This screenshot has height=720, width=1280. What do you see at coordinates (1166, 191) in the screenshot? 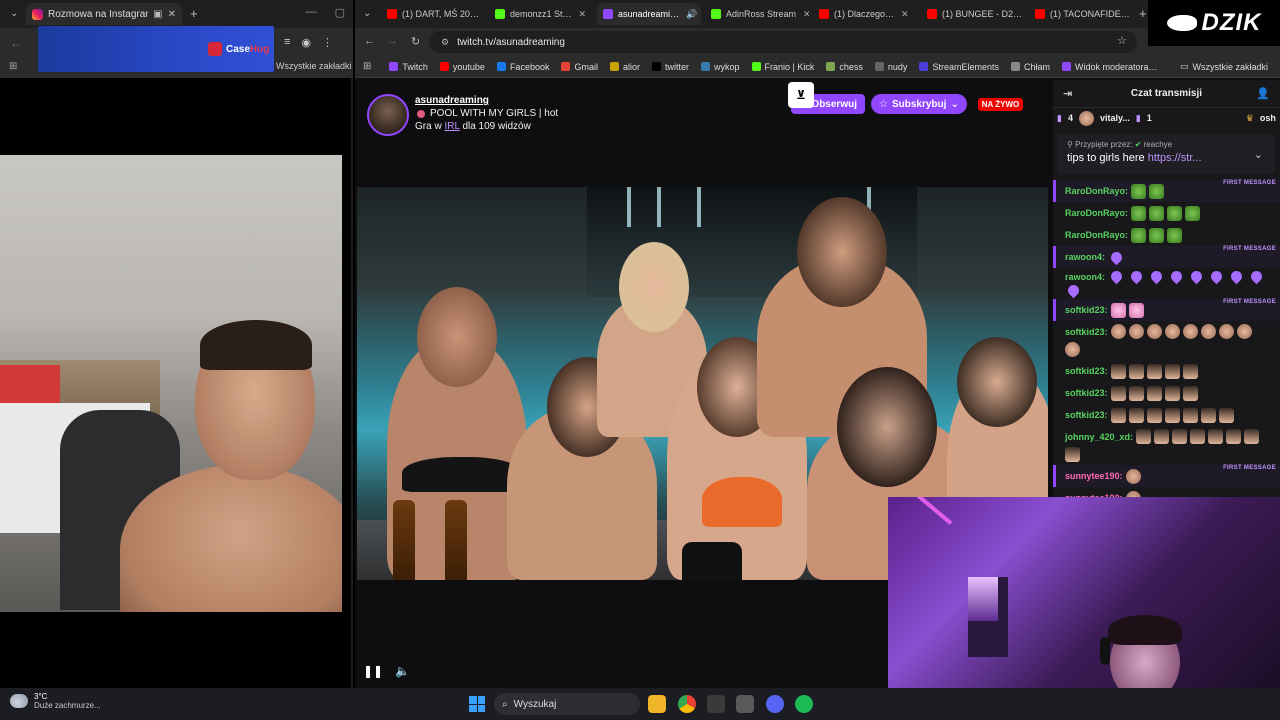
I see `chat-message: FIRST MESSAGE RaroDonRayo:` at bounding box center [1166, 191].